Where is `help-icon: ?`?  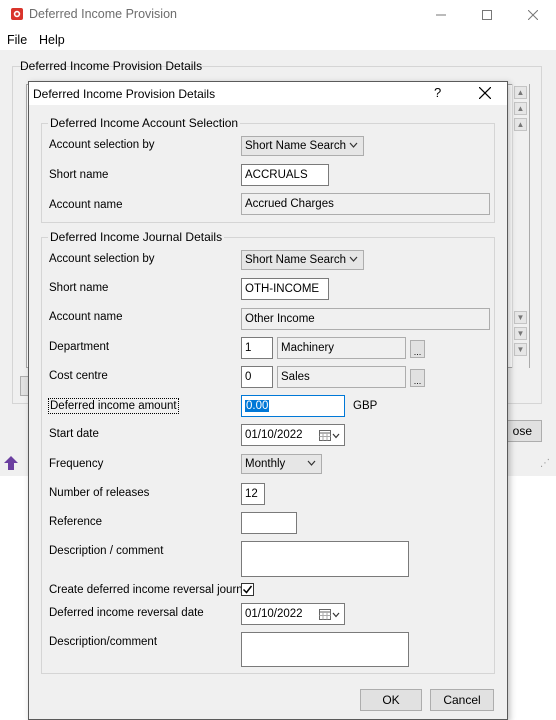
help-icon: ? is located at coordinates (437, 92).